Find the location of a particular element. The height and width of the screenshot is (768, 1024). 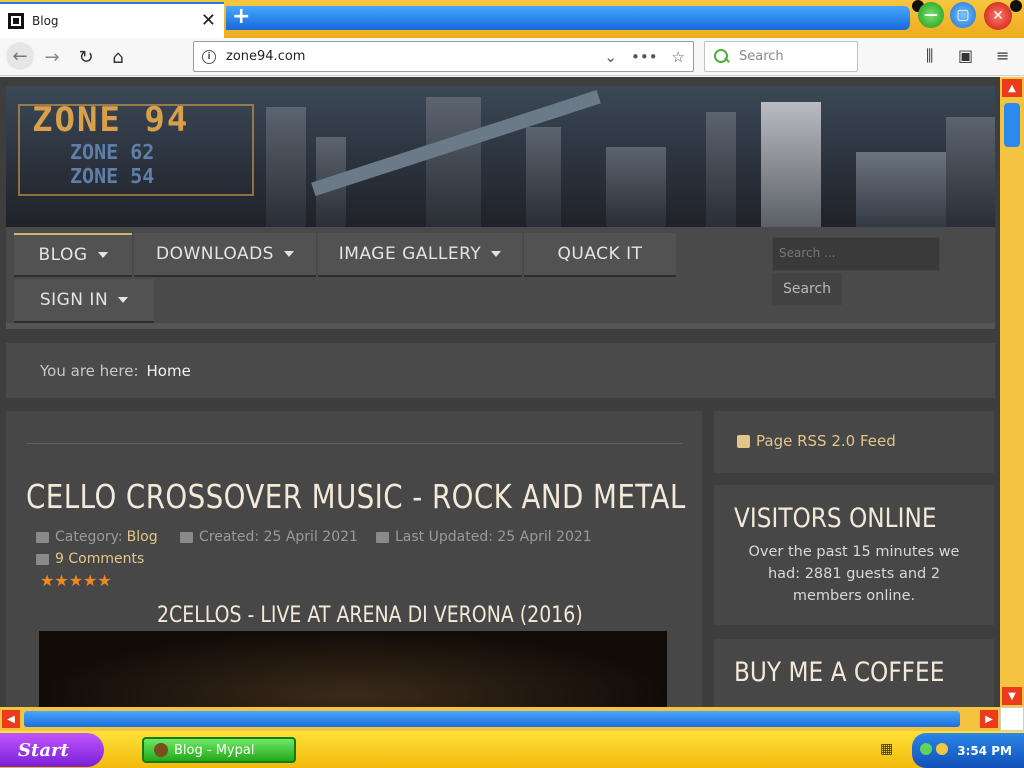

bookmark-star-icon: ☆ is located at coordinates (678, 57).